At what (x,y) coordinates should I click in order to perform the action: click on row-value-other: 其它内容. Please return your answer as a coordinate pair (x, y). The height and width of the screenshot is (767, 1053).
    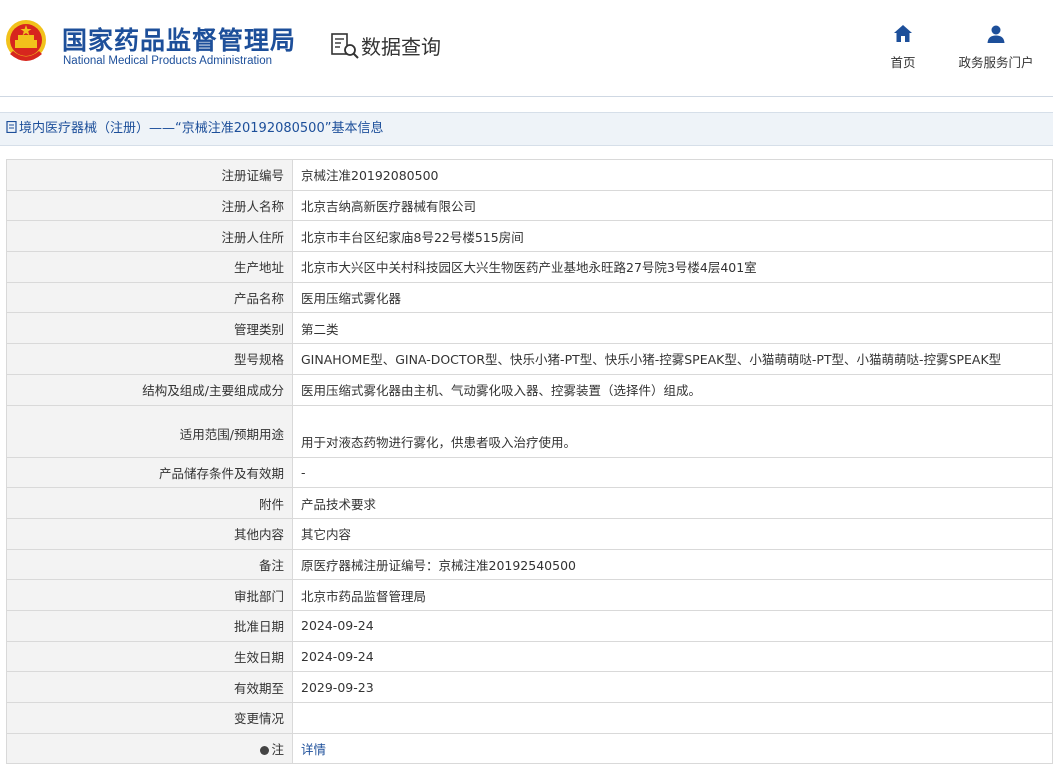
    Looking at the image, I should click on (672, 533).